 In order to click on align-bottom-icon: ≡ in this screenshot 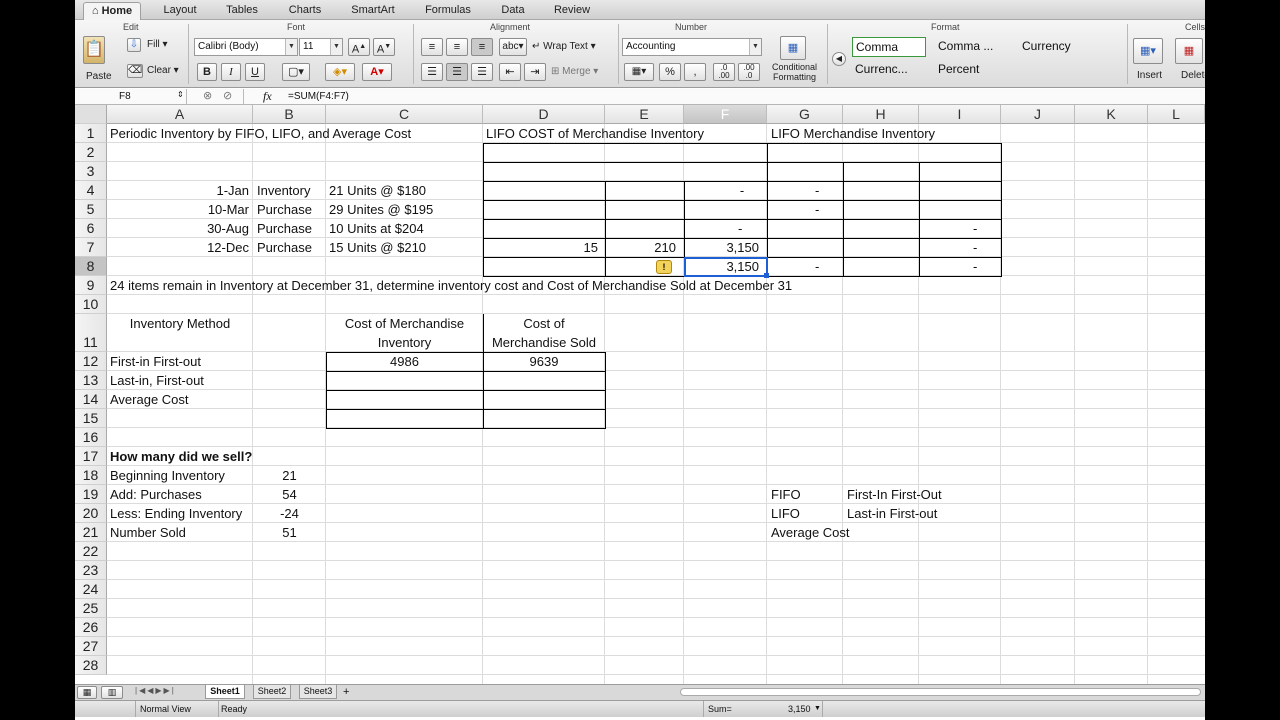, I will do `click(482, 47)`.